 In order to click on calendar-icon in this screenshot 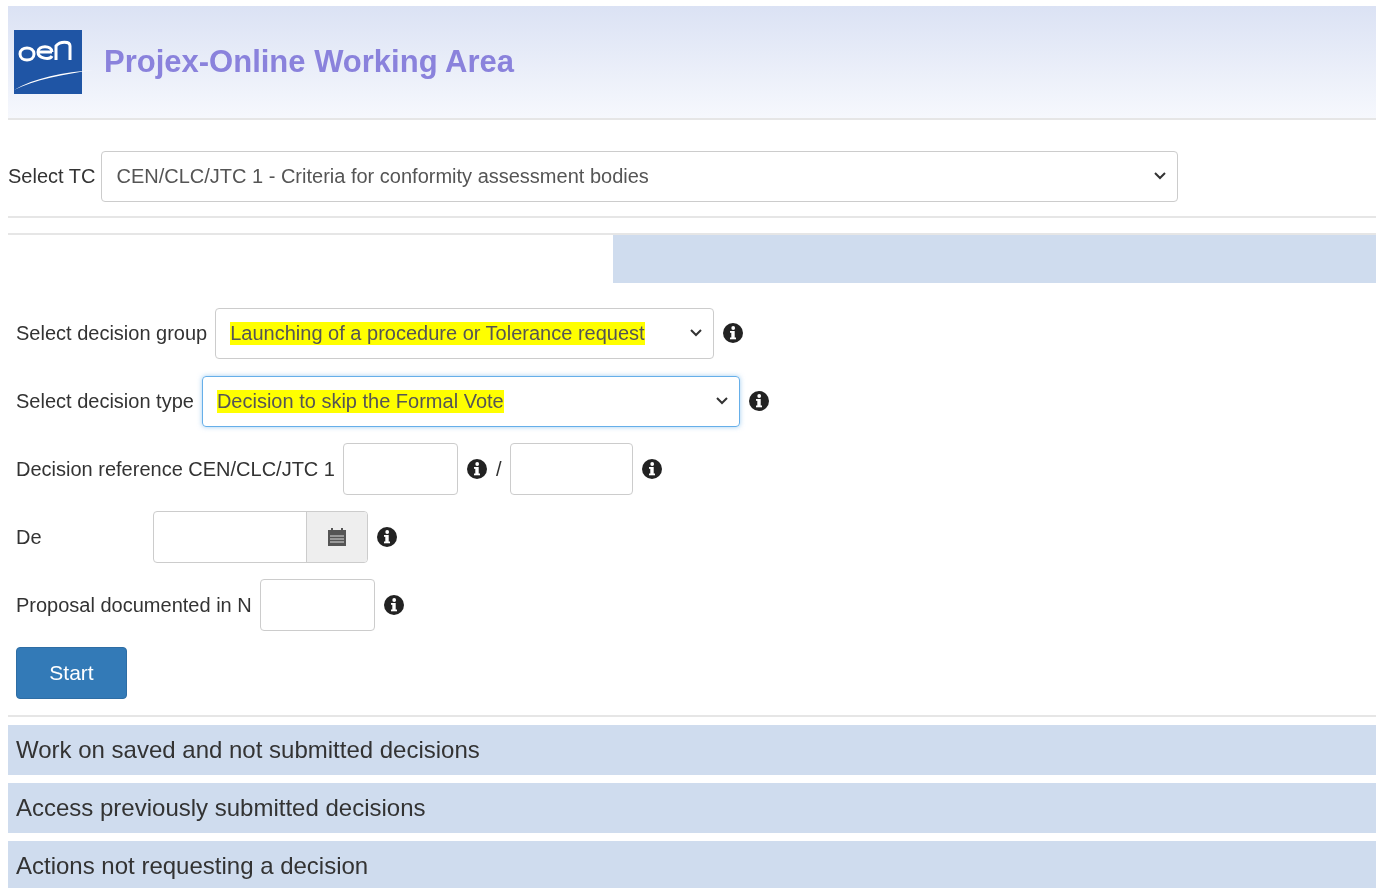, I will do `click(337, 537)`.